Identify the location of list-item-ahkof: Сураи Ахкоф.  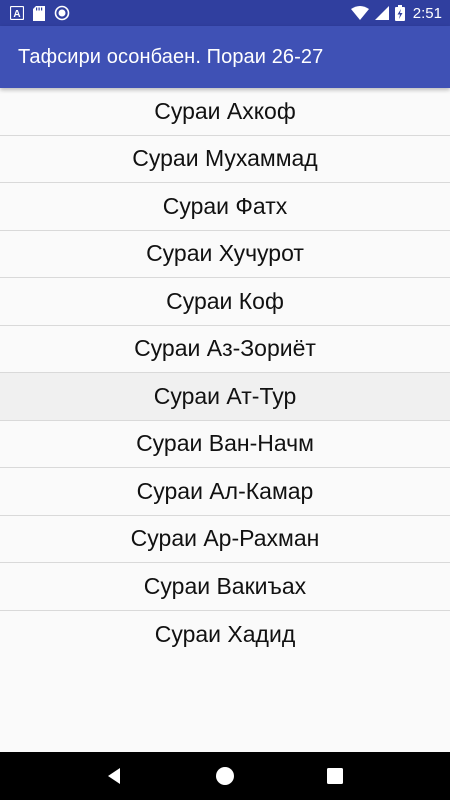
(225, 112).